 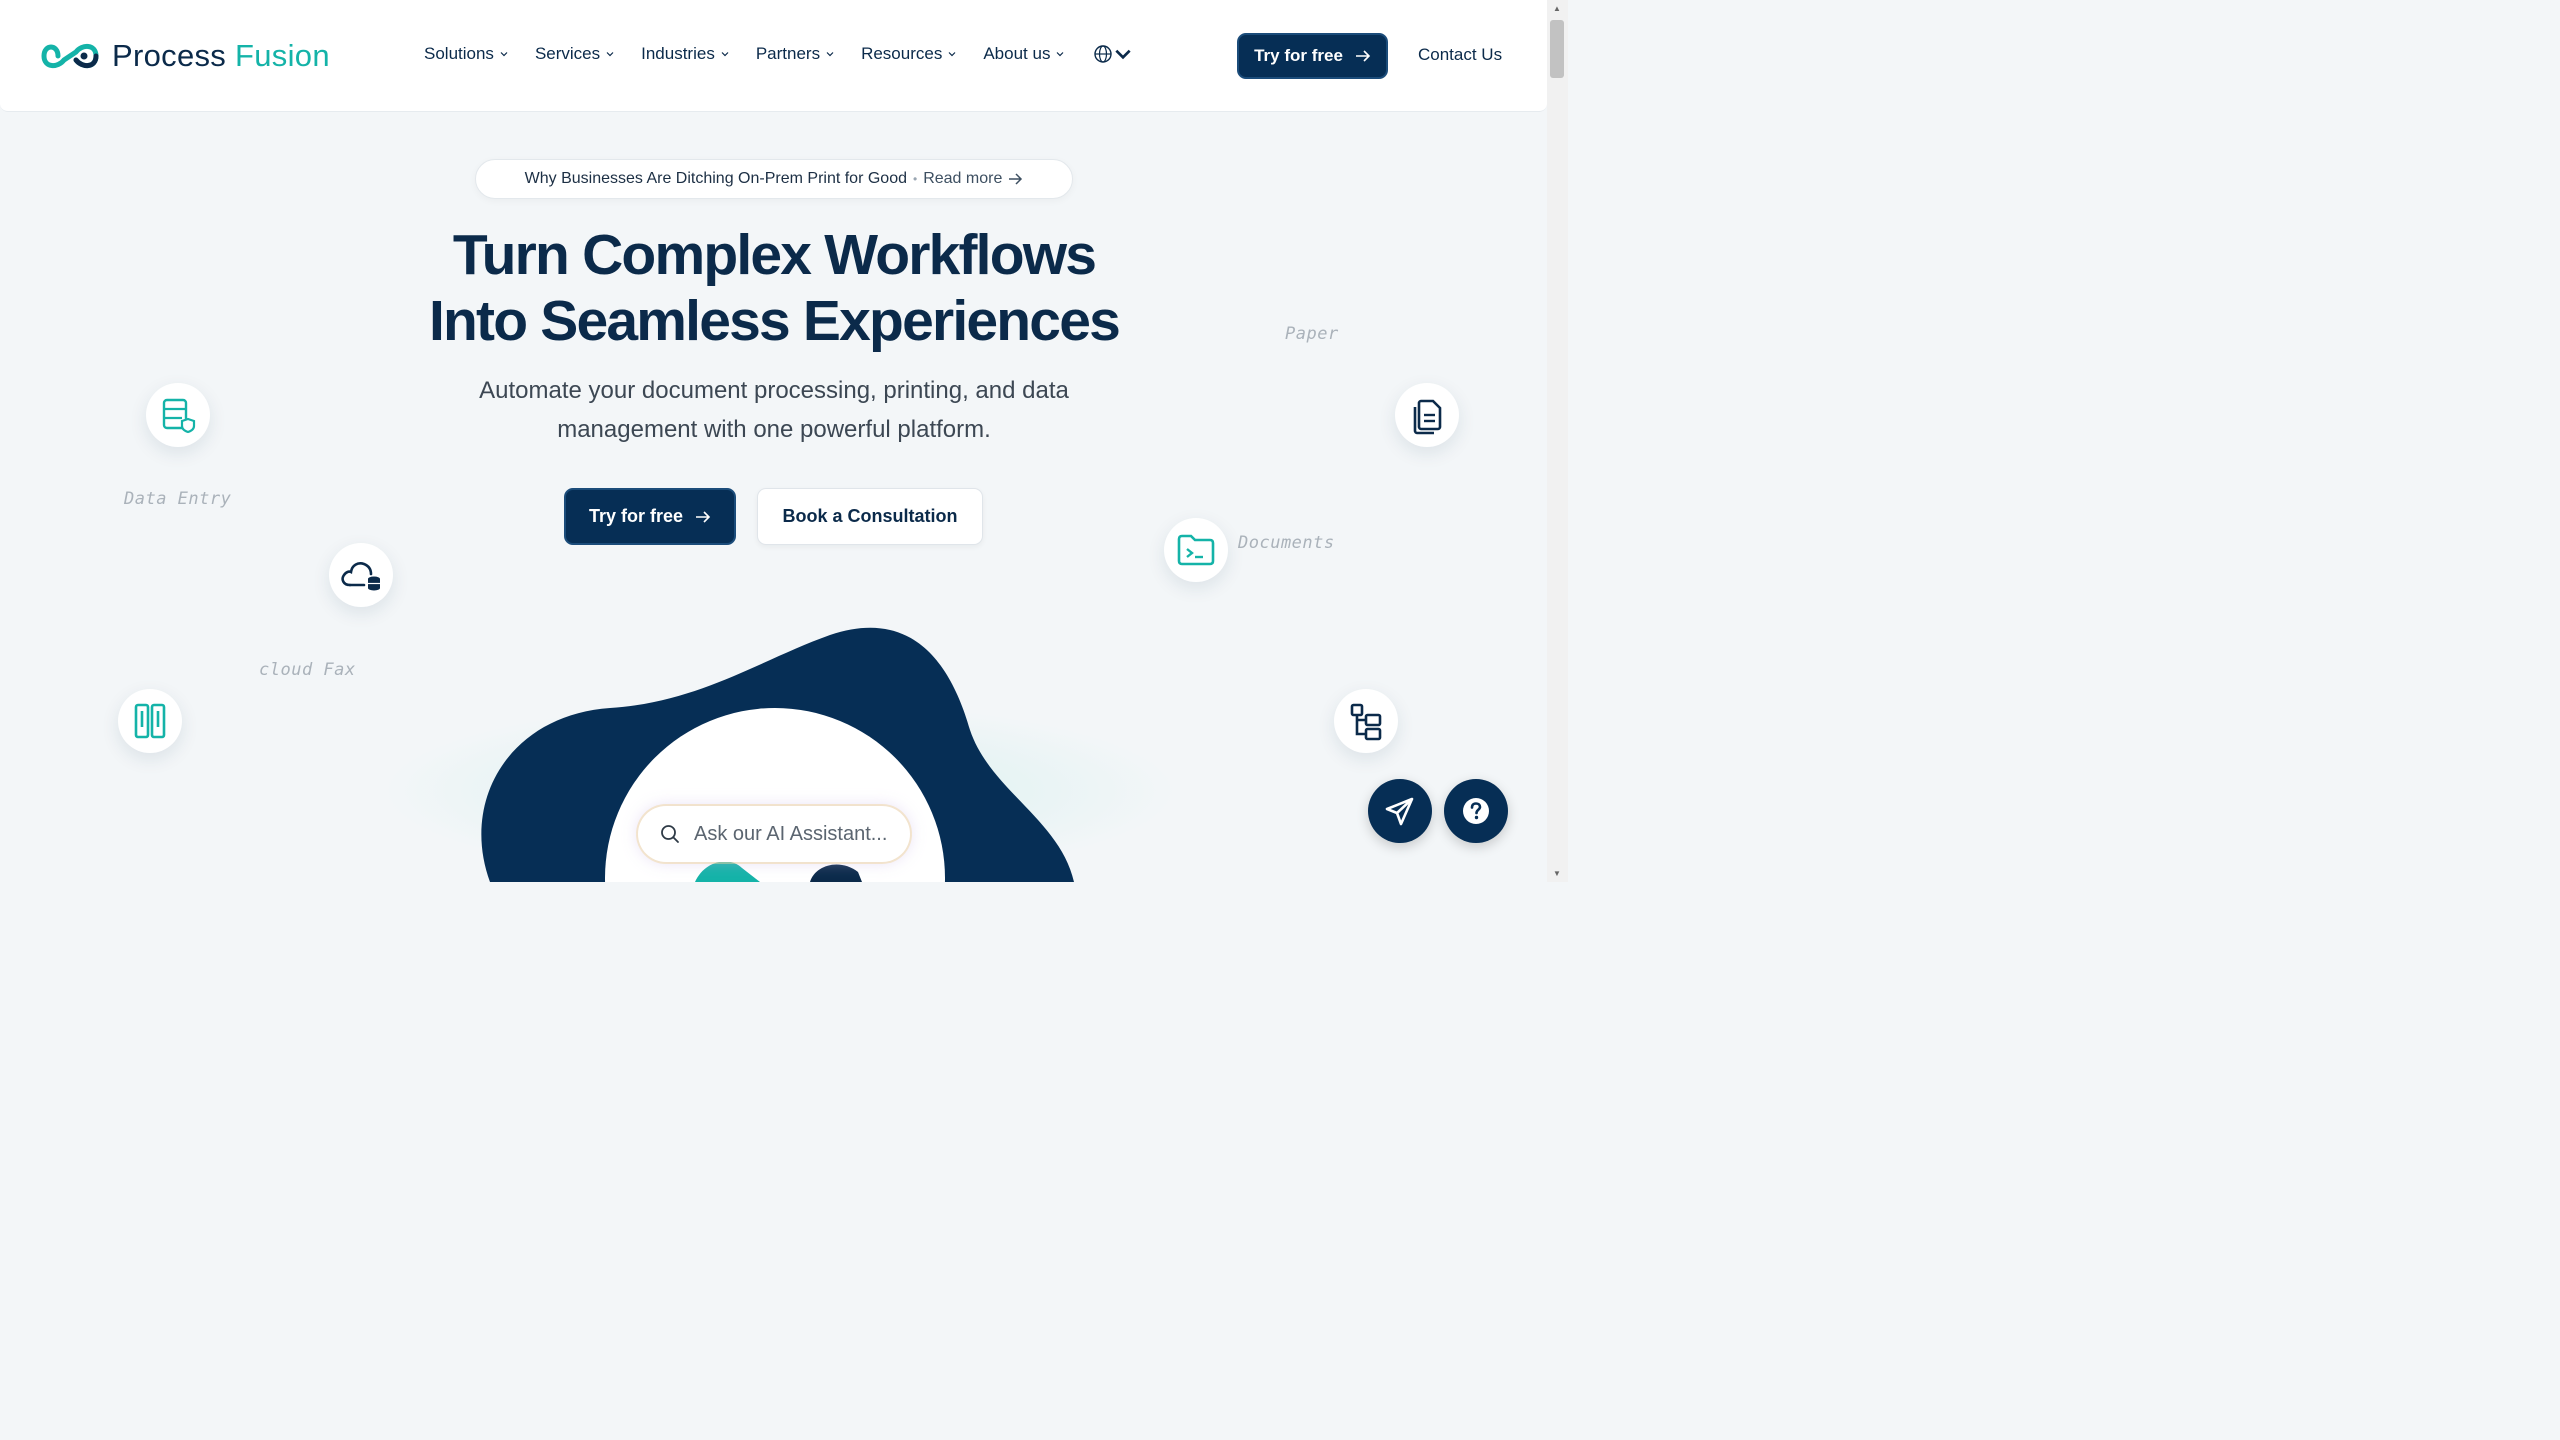 I want to click on headline-line-1: Turn Complex Workflows, so click(x=774, y=255).